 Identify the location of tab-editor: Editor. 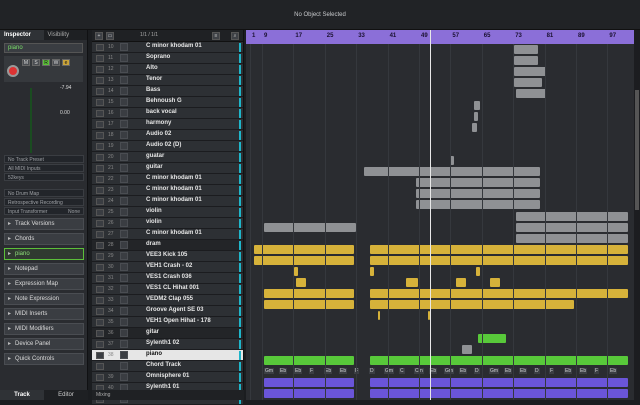
(66, 395).